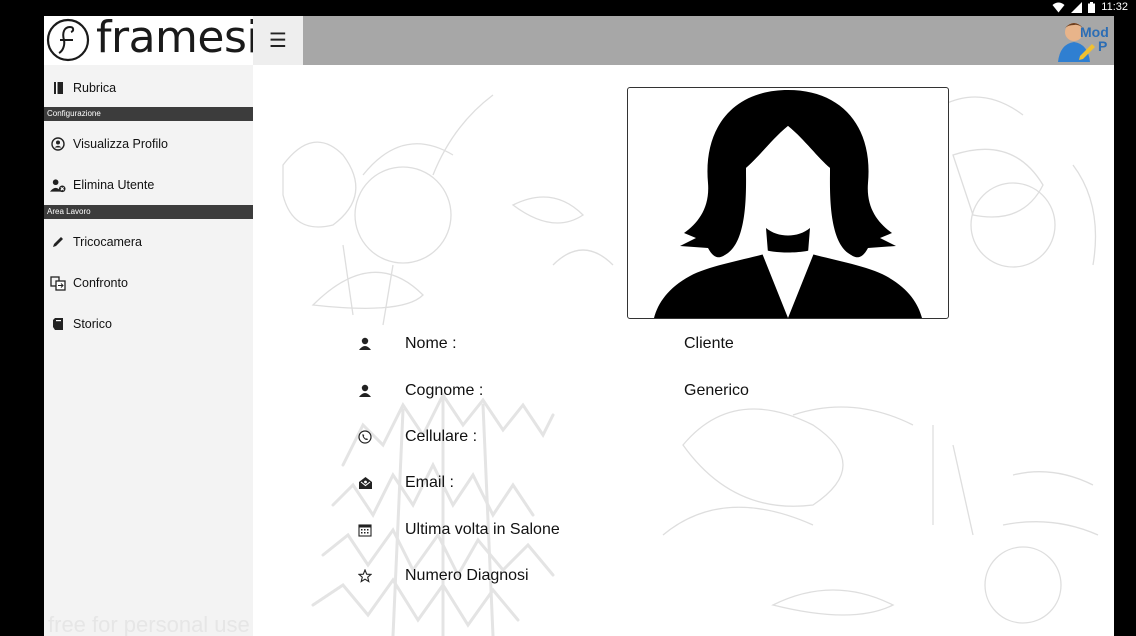  What do you see at coordinates (1084, 40) in the screenshot?
I see `mod-badge: Mod P` at bounding box center [1084, 40].